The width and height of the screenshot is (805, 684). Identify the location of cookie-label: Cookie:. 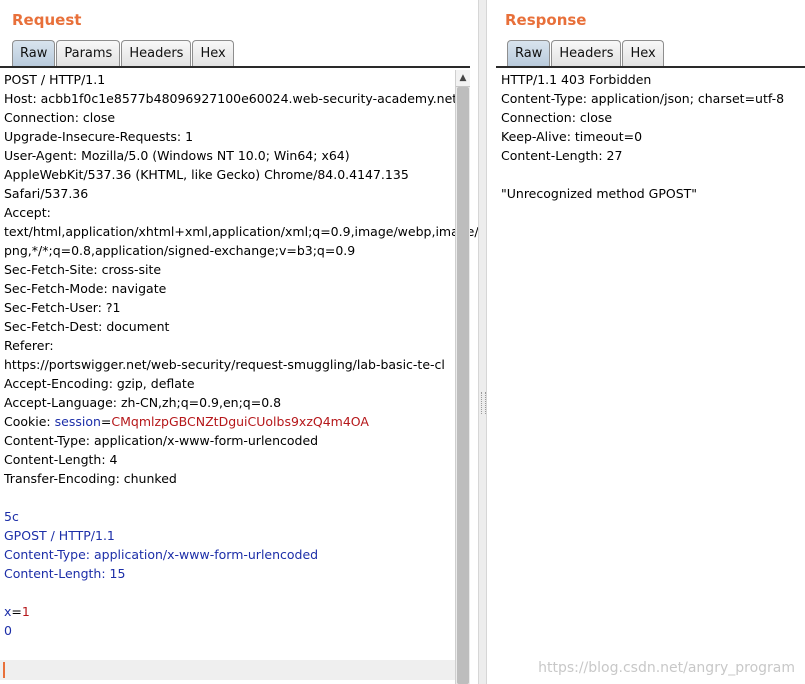
(29, 421).